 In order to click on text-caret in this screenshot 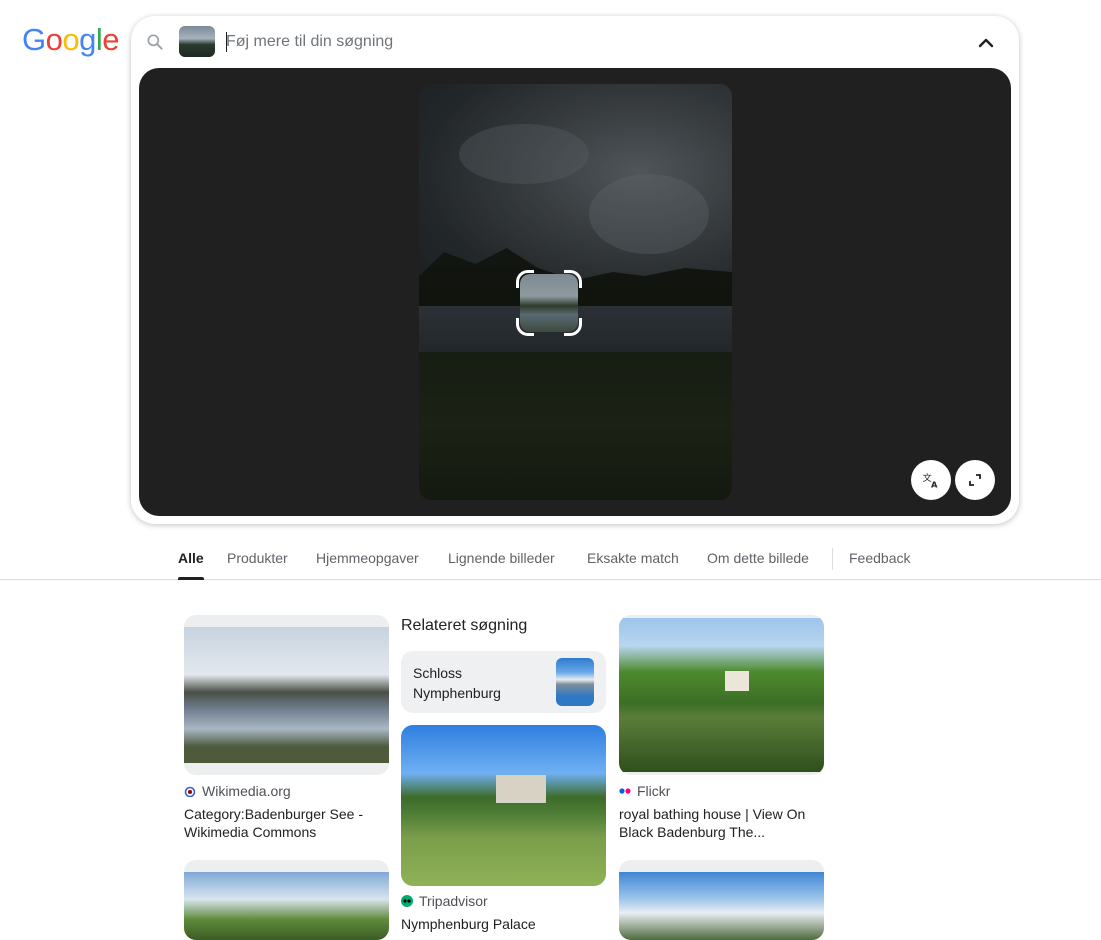, I will do `click(226, 42)`.